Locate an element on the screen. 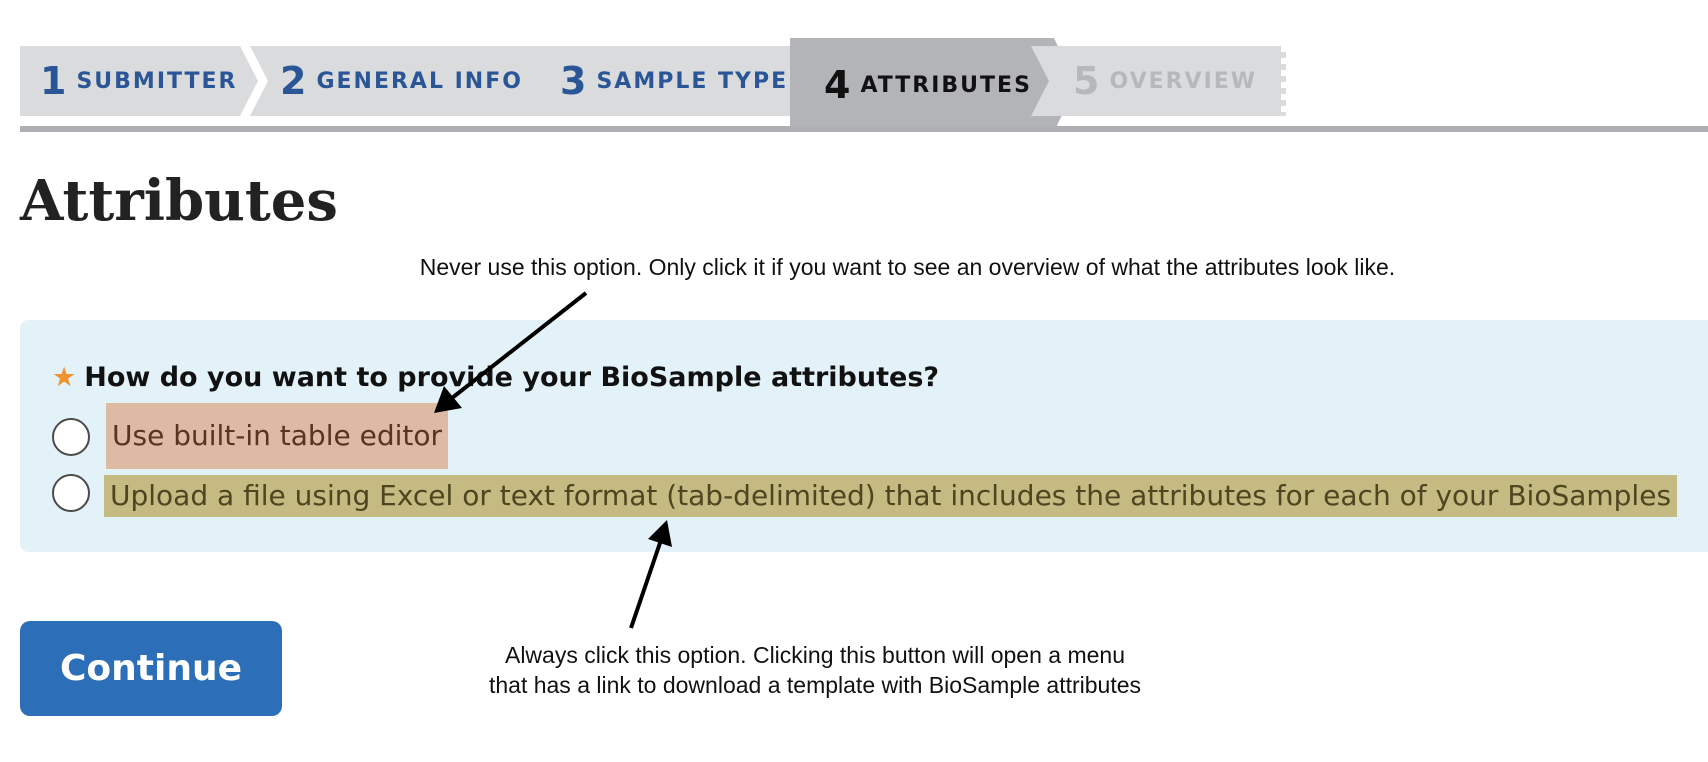 The image size is (1708, 762). continue-button: Continue is located at coordinates (151, 668).